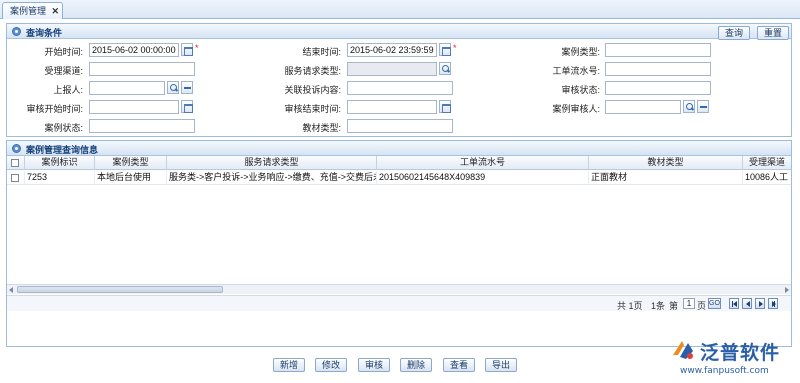  Describe the element at coordinates (44, 33) in the screenshot. I see `query-panel-title: 查询条件` at that location.